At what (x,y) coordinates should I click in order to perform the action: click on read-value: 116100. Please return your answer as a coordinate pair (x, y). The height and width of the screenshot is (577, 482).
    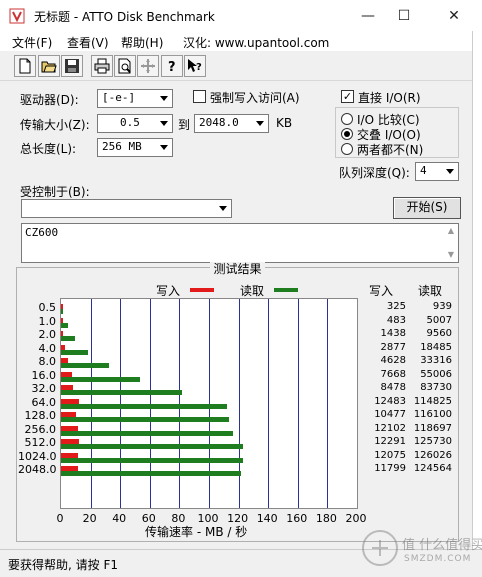
    Looking at the image, I should click on (432, 414).